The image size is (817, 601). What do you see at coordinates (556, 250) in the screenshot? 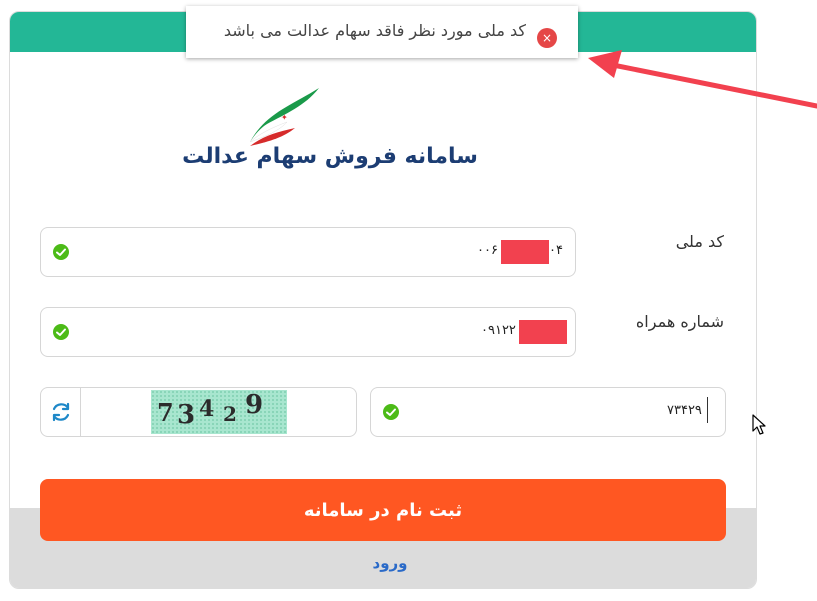
I see `national-code-value-end: ۰۴` at bounding box center [556, 250].